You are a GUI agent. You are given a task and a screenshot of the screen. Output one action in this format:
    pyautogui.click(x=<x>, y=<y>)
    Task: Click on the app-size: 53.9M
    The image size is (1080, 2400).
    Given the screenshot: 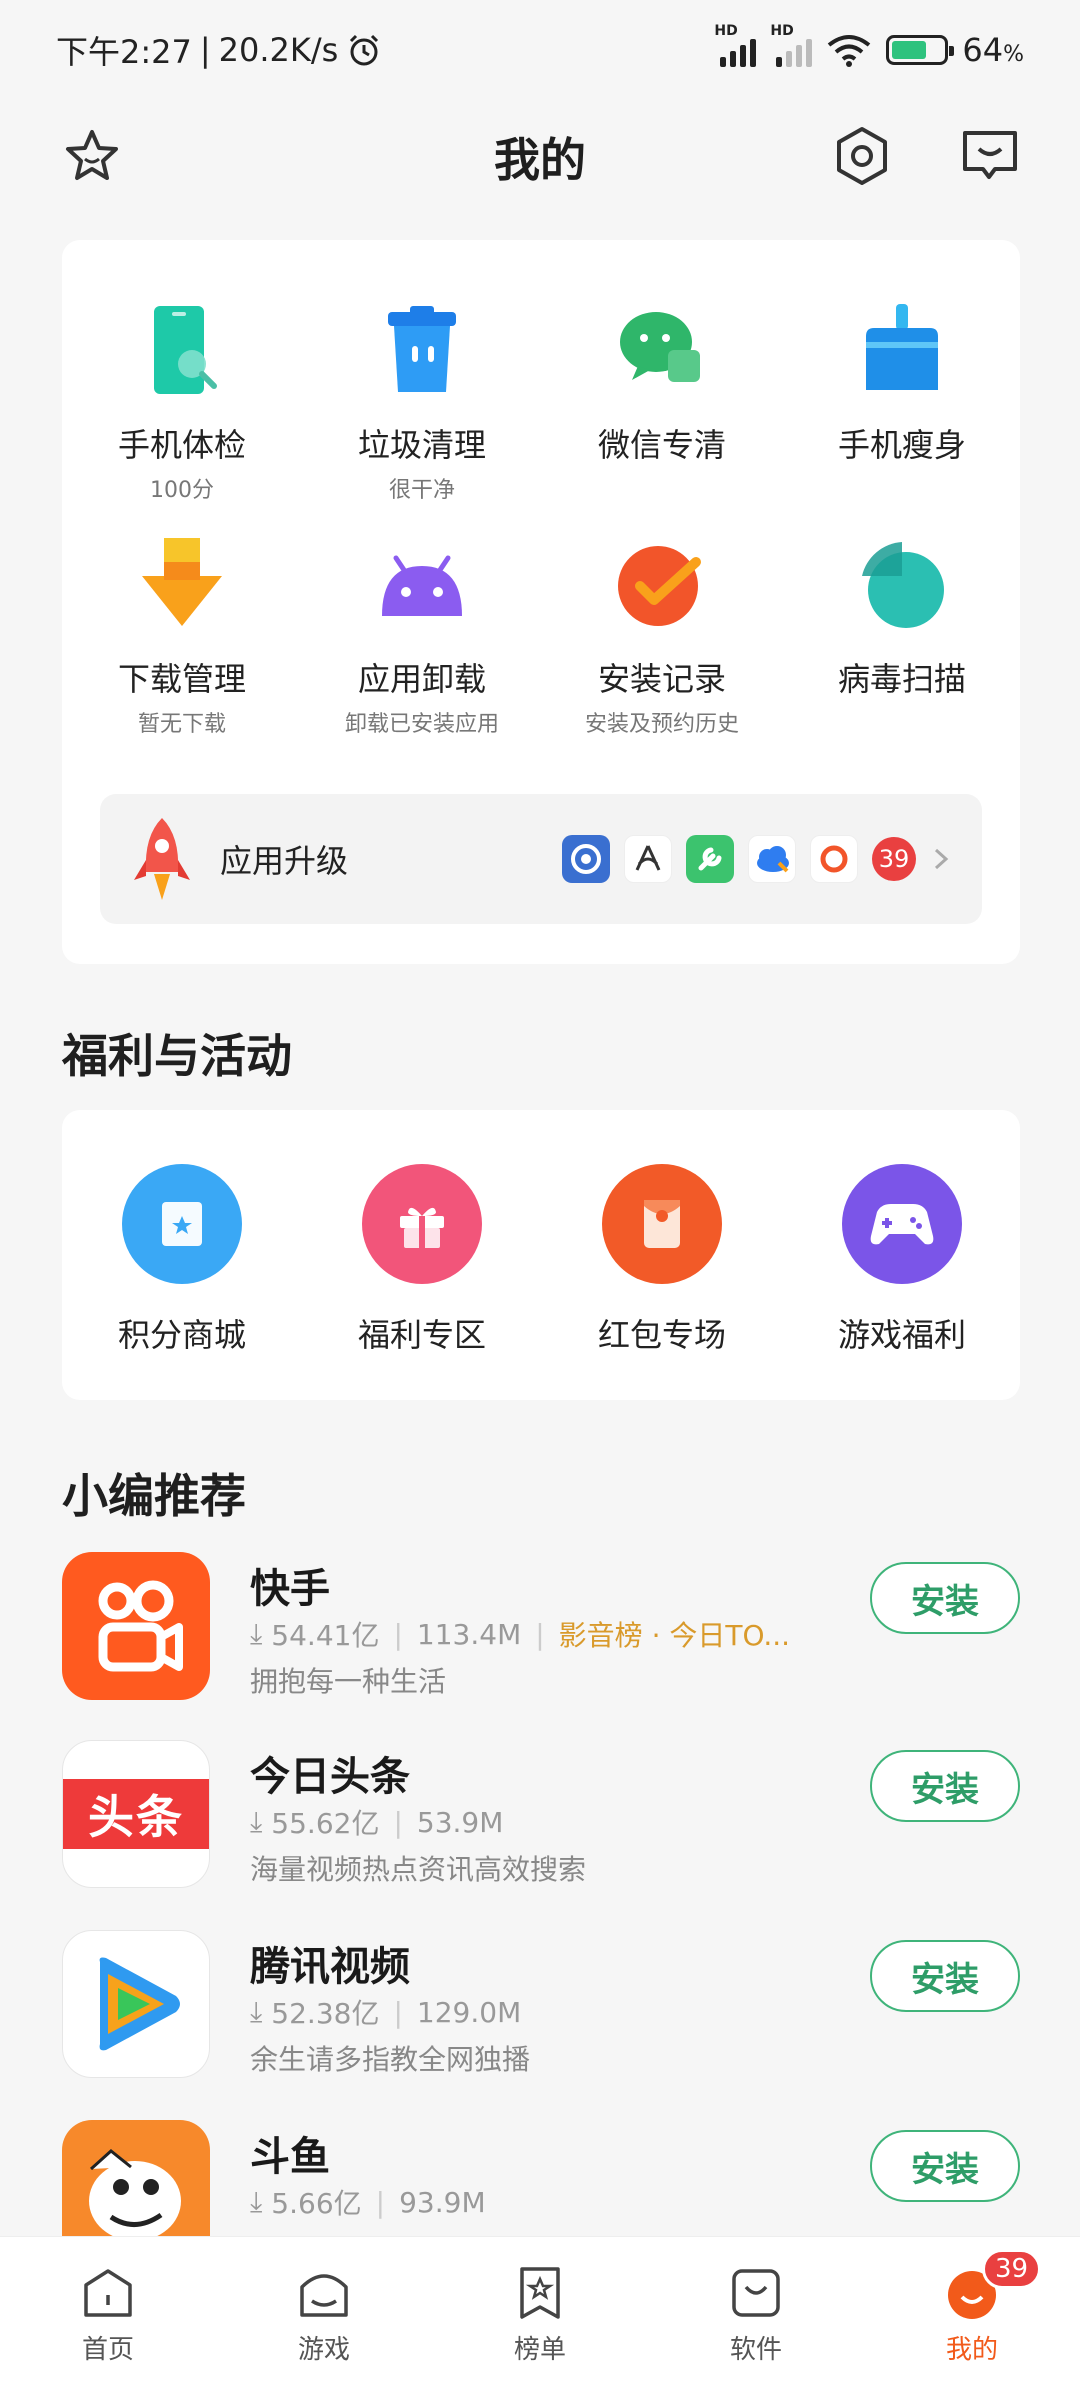 What is the action you would take?
    pyautogui.click(x=460, y=1822)
    